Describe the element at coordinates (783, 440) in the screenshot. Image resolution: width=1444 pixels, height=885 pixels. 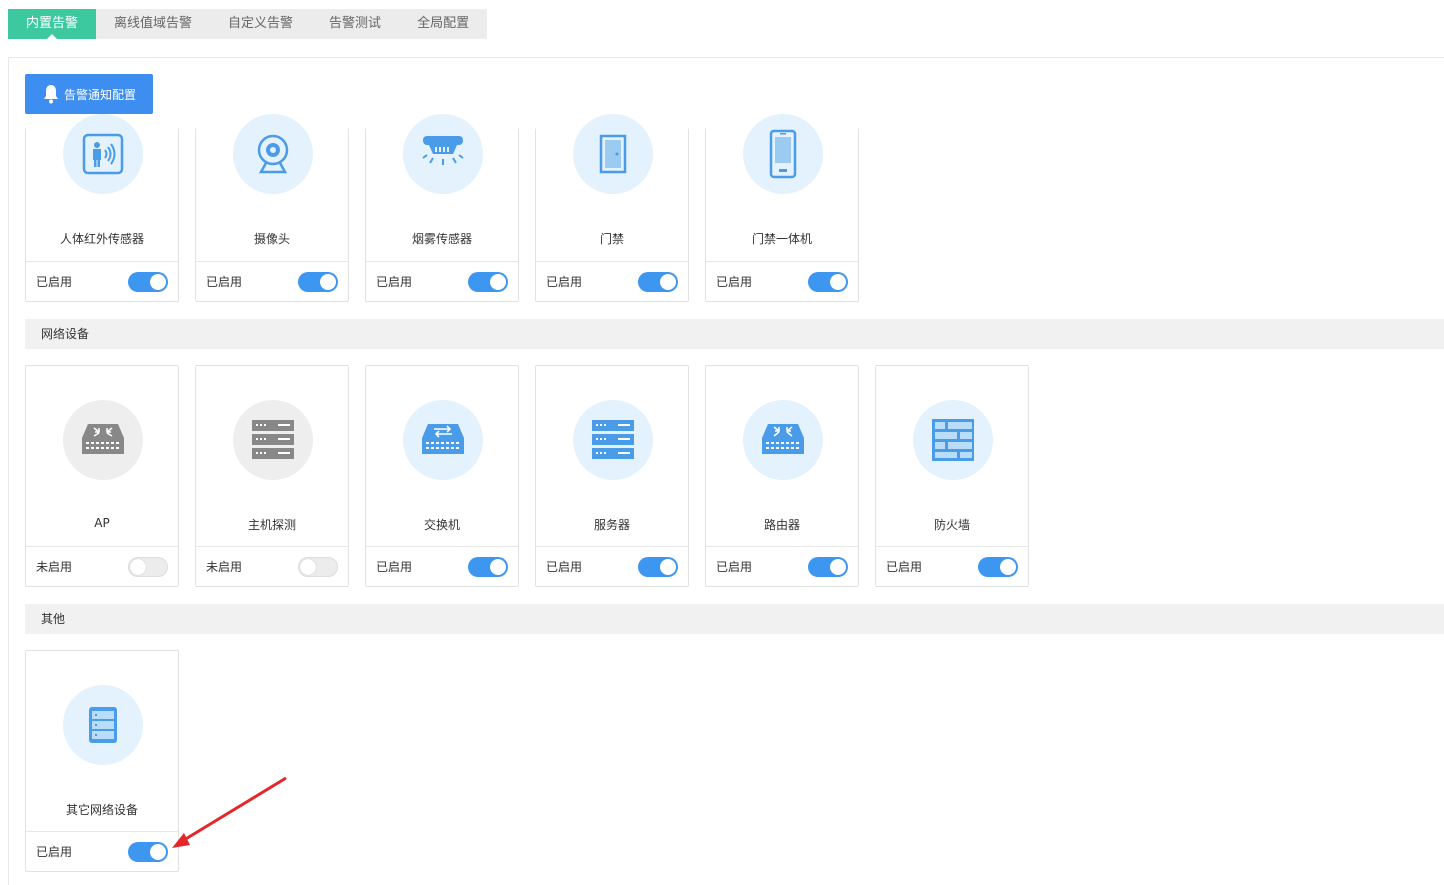
I see `router-icon` at that location.